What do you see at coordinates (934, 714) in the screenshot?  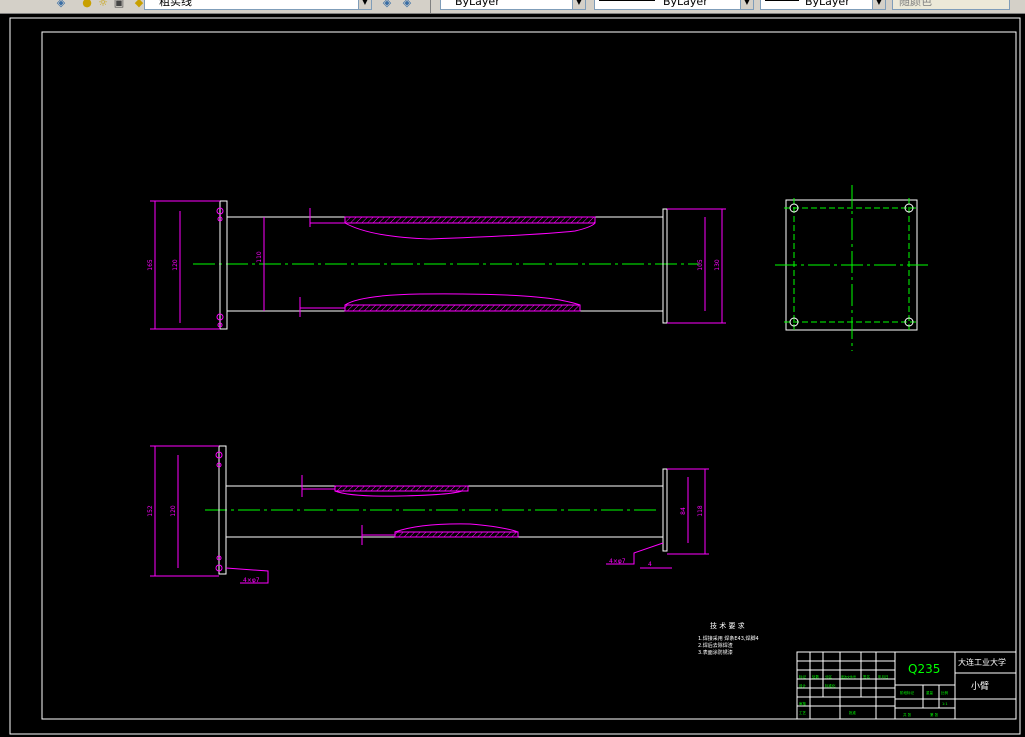 I see `tb-cell: 第 张` at bounding box center [934, 714].